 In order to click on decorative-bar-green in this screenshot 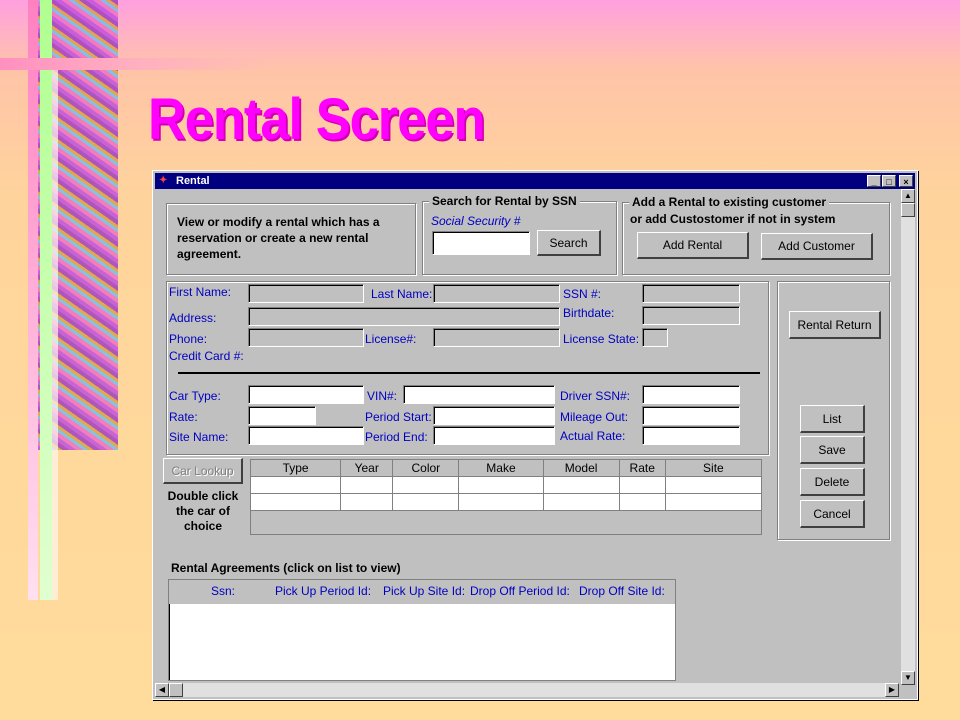, I will do `click(46, 300)`.